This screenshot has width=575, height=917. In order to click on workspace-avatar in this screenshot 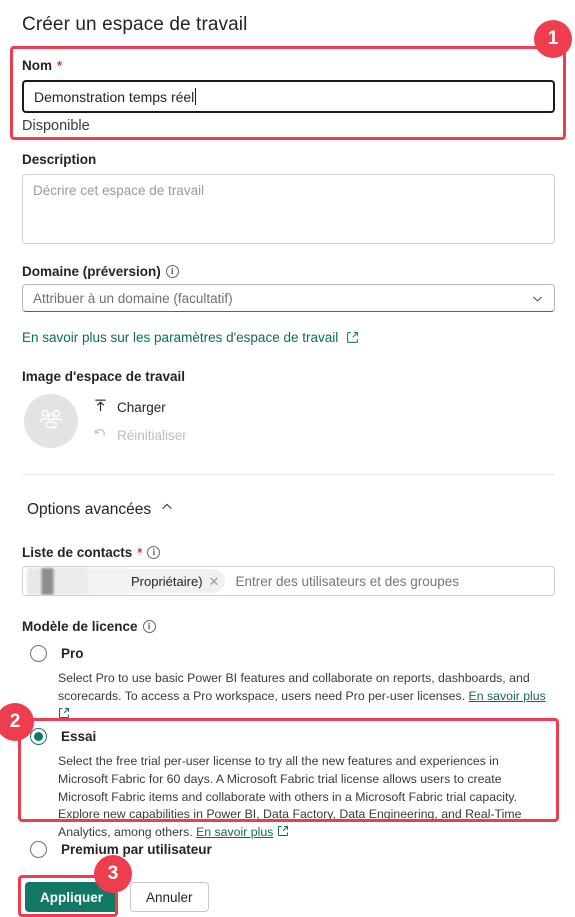, I will do `click(51, 421)`.